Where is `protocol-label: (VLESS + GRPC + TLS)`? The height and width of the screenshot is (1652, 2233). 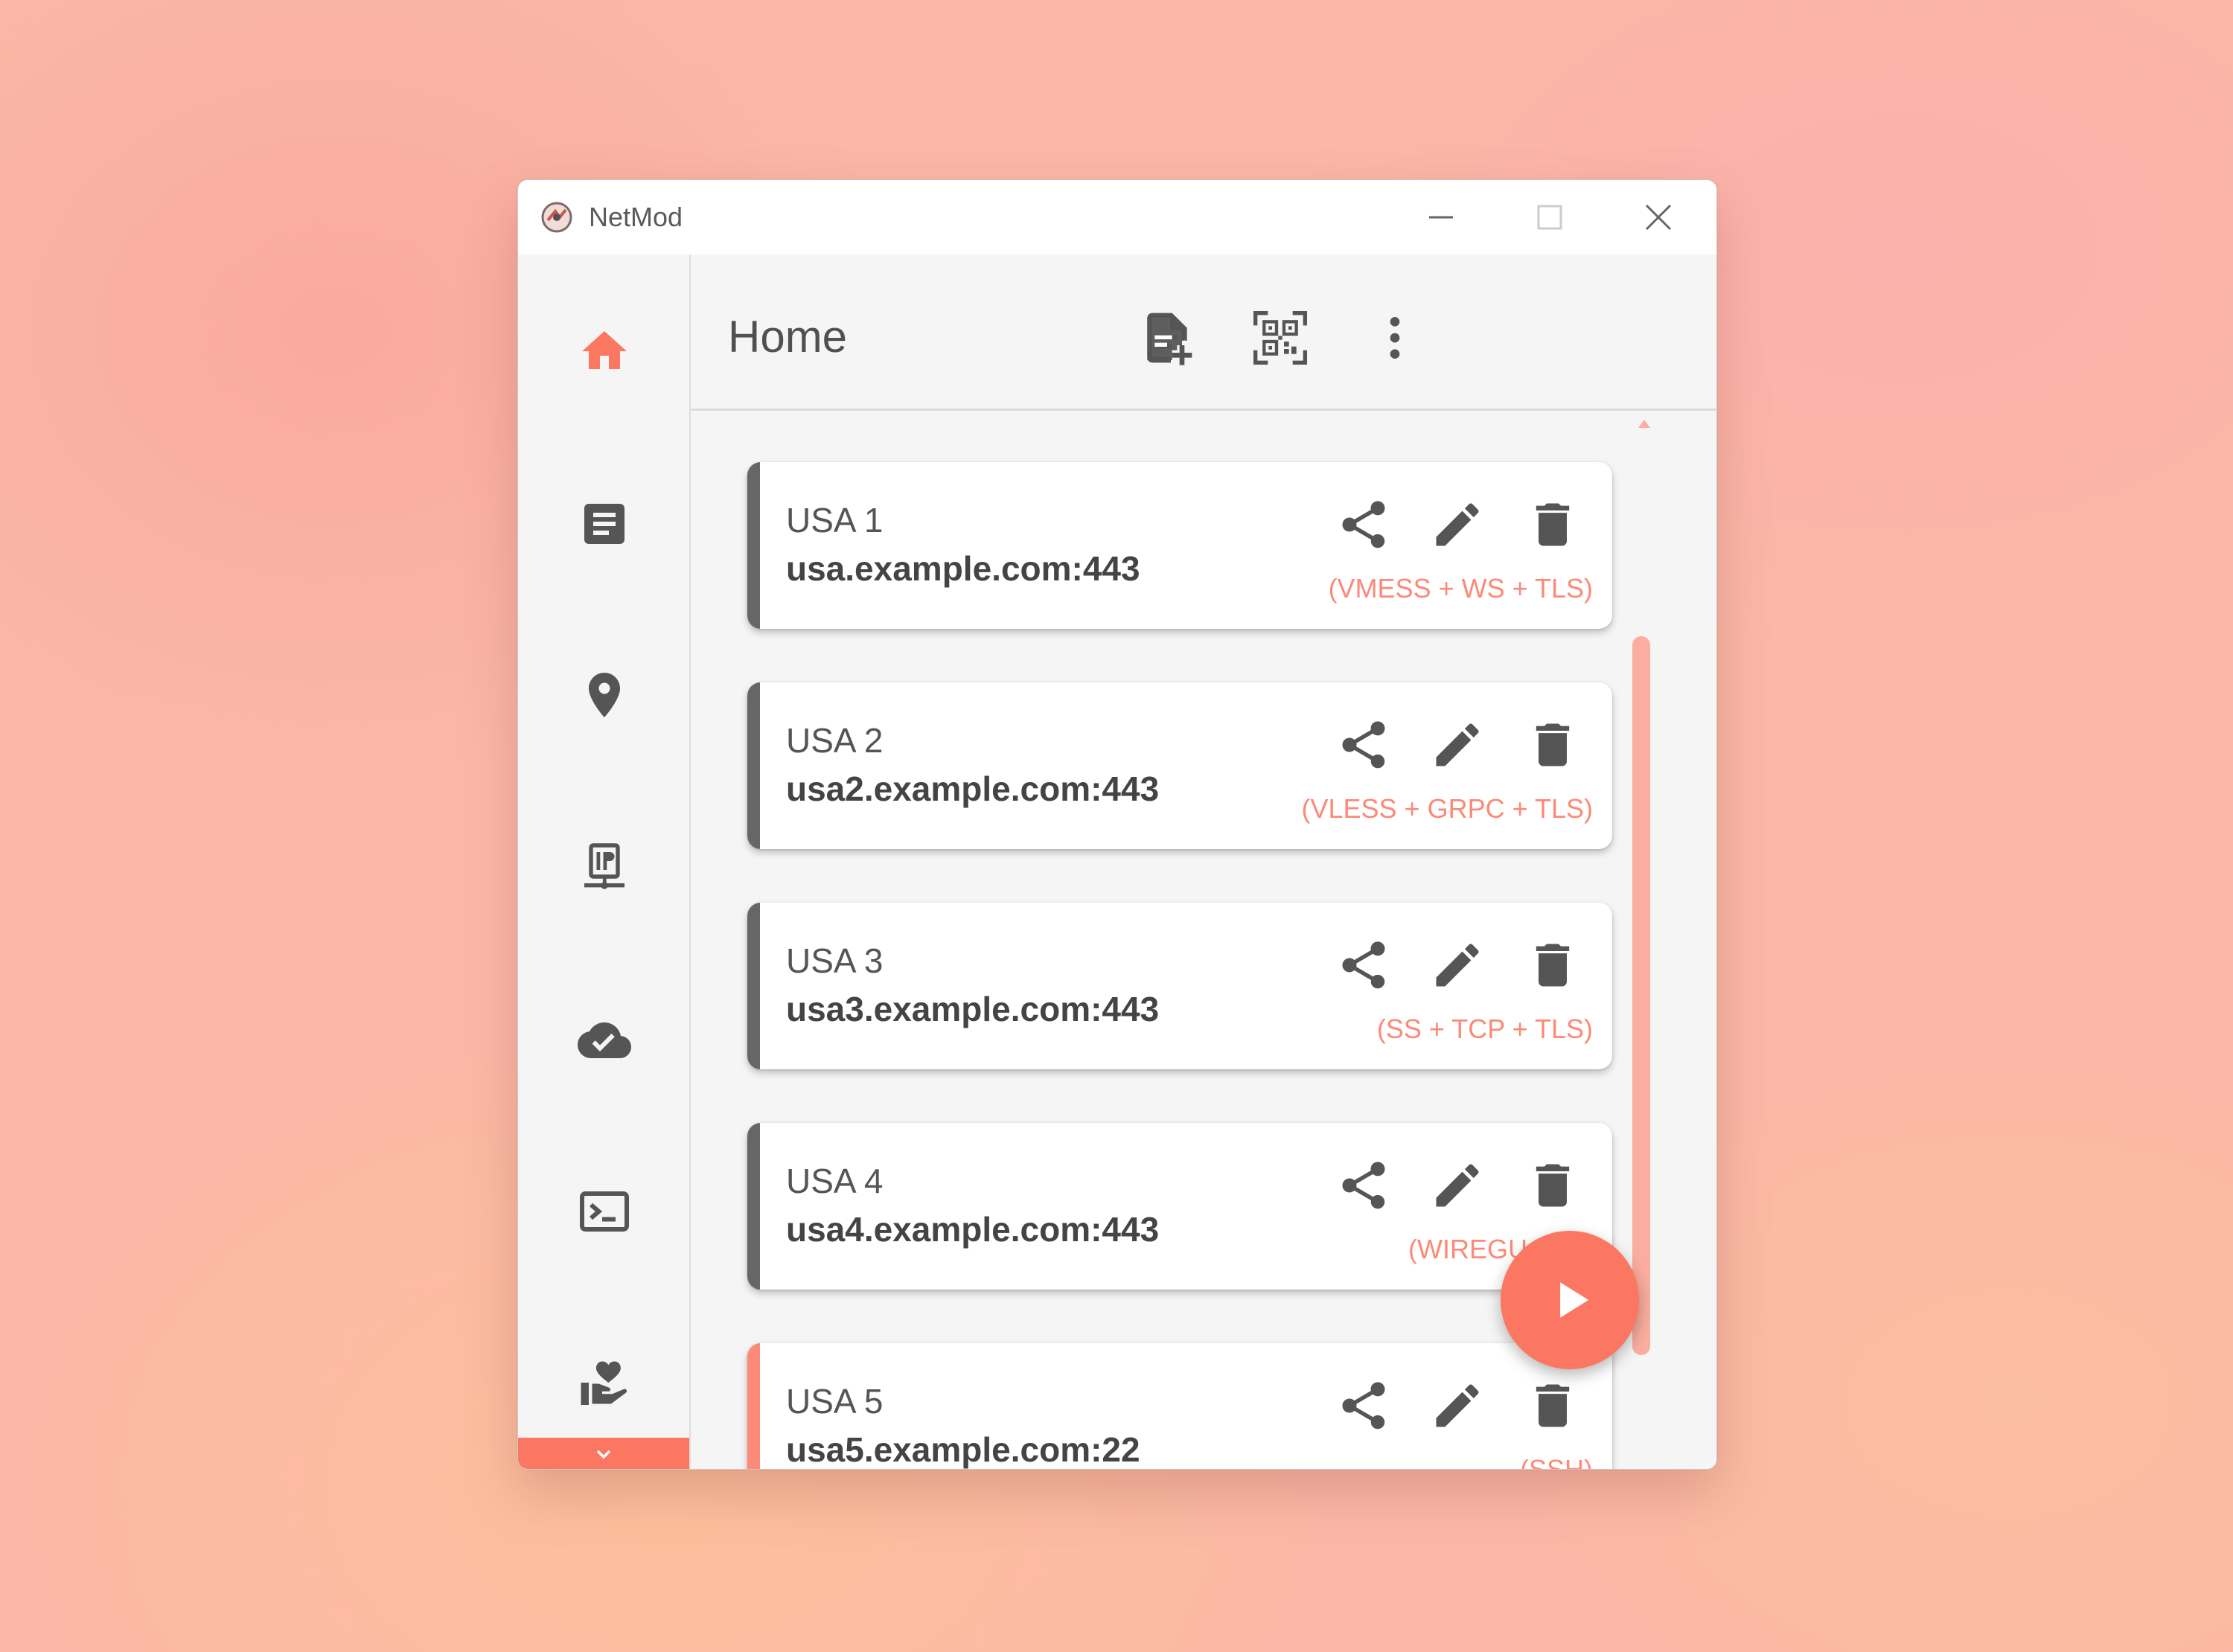
protocol-label: (VLESS + GRPC + TLS) is located at coordinates (1447, 808).